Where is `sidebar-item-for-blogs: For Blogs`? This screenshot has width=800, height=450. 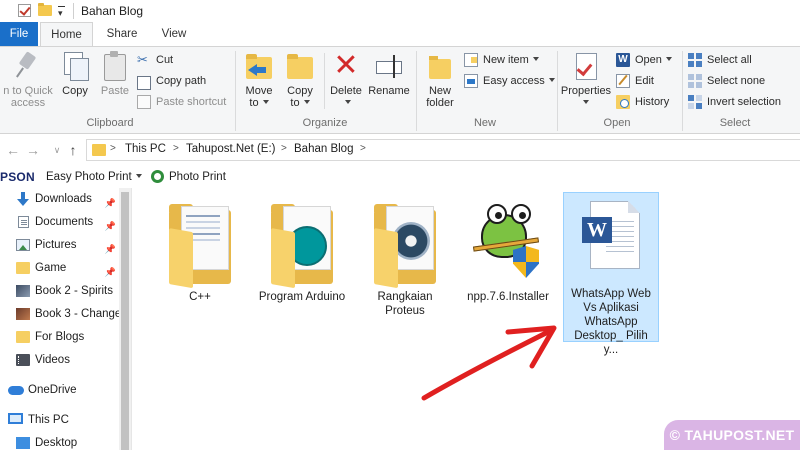
sidebar-item-for-blogs: For Blogs is located at coordinates (59, 337).